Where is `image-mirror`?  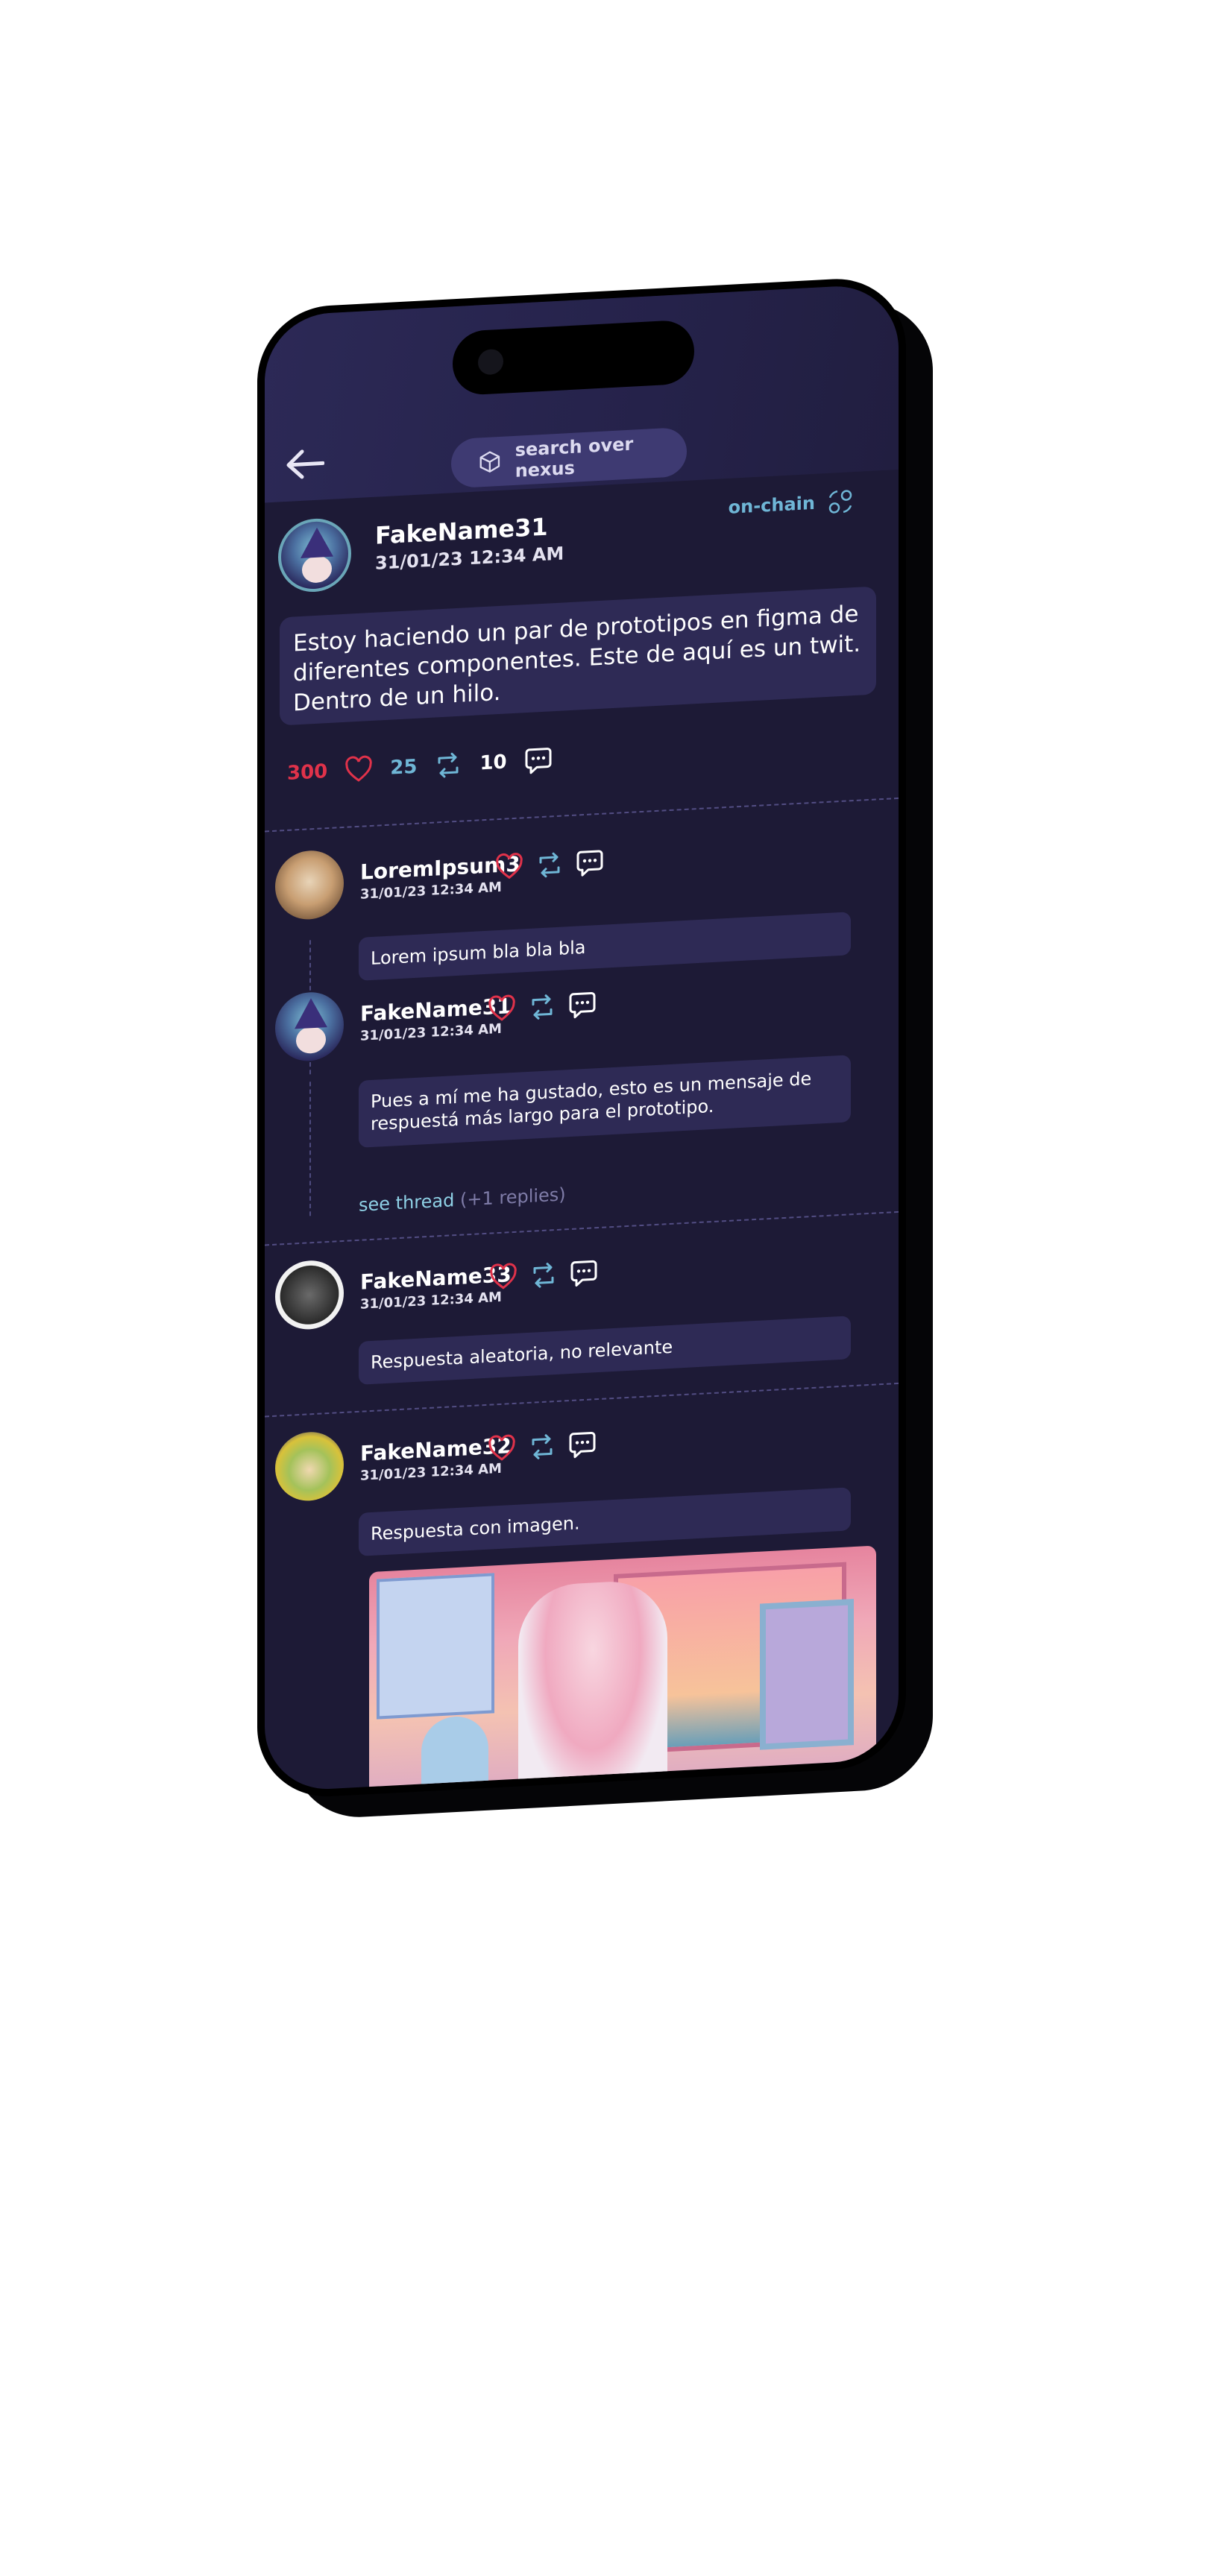 image-mirror is located at coordinates (807, 1674).